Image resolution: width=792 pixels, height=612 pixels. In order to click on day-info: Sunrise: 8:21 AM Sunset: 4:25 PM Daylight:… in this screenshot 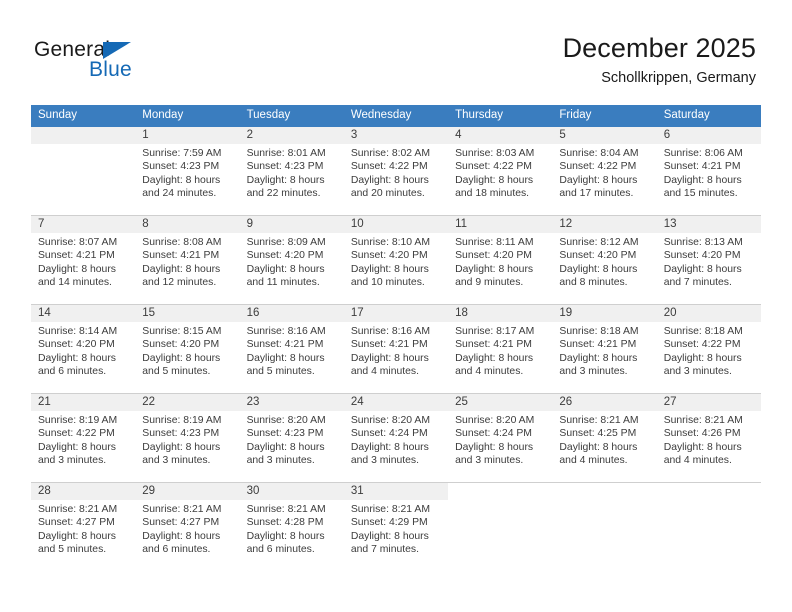, I will do `click(604, 439)`.